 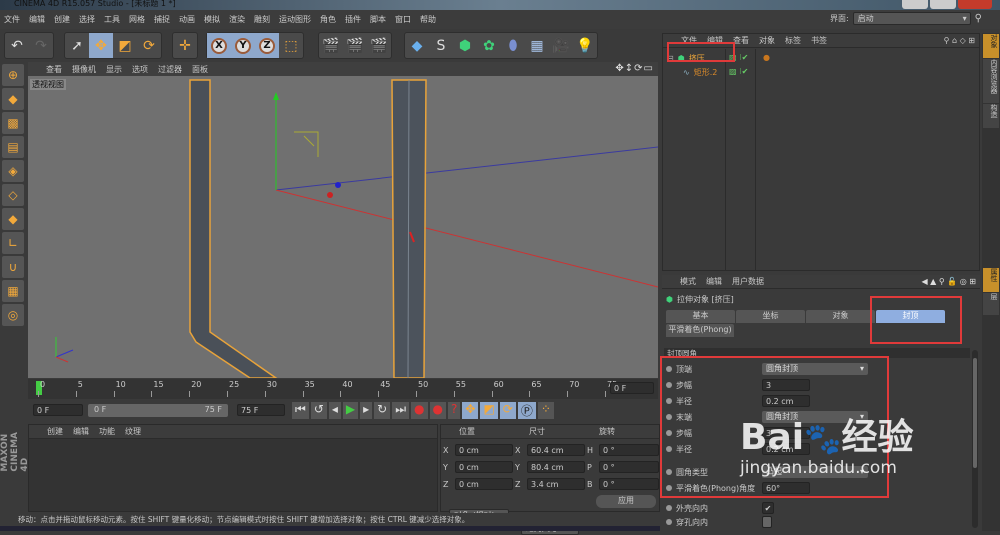 What do you see at coordinates (489, 410) in the screenshot?
I see `key-scale-icon: ◩` at bounding box center [489, 410].